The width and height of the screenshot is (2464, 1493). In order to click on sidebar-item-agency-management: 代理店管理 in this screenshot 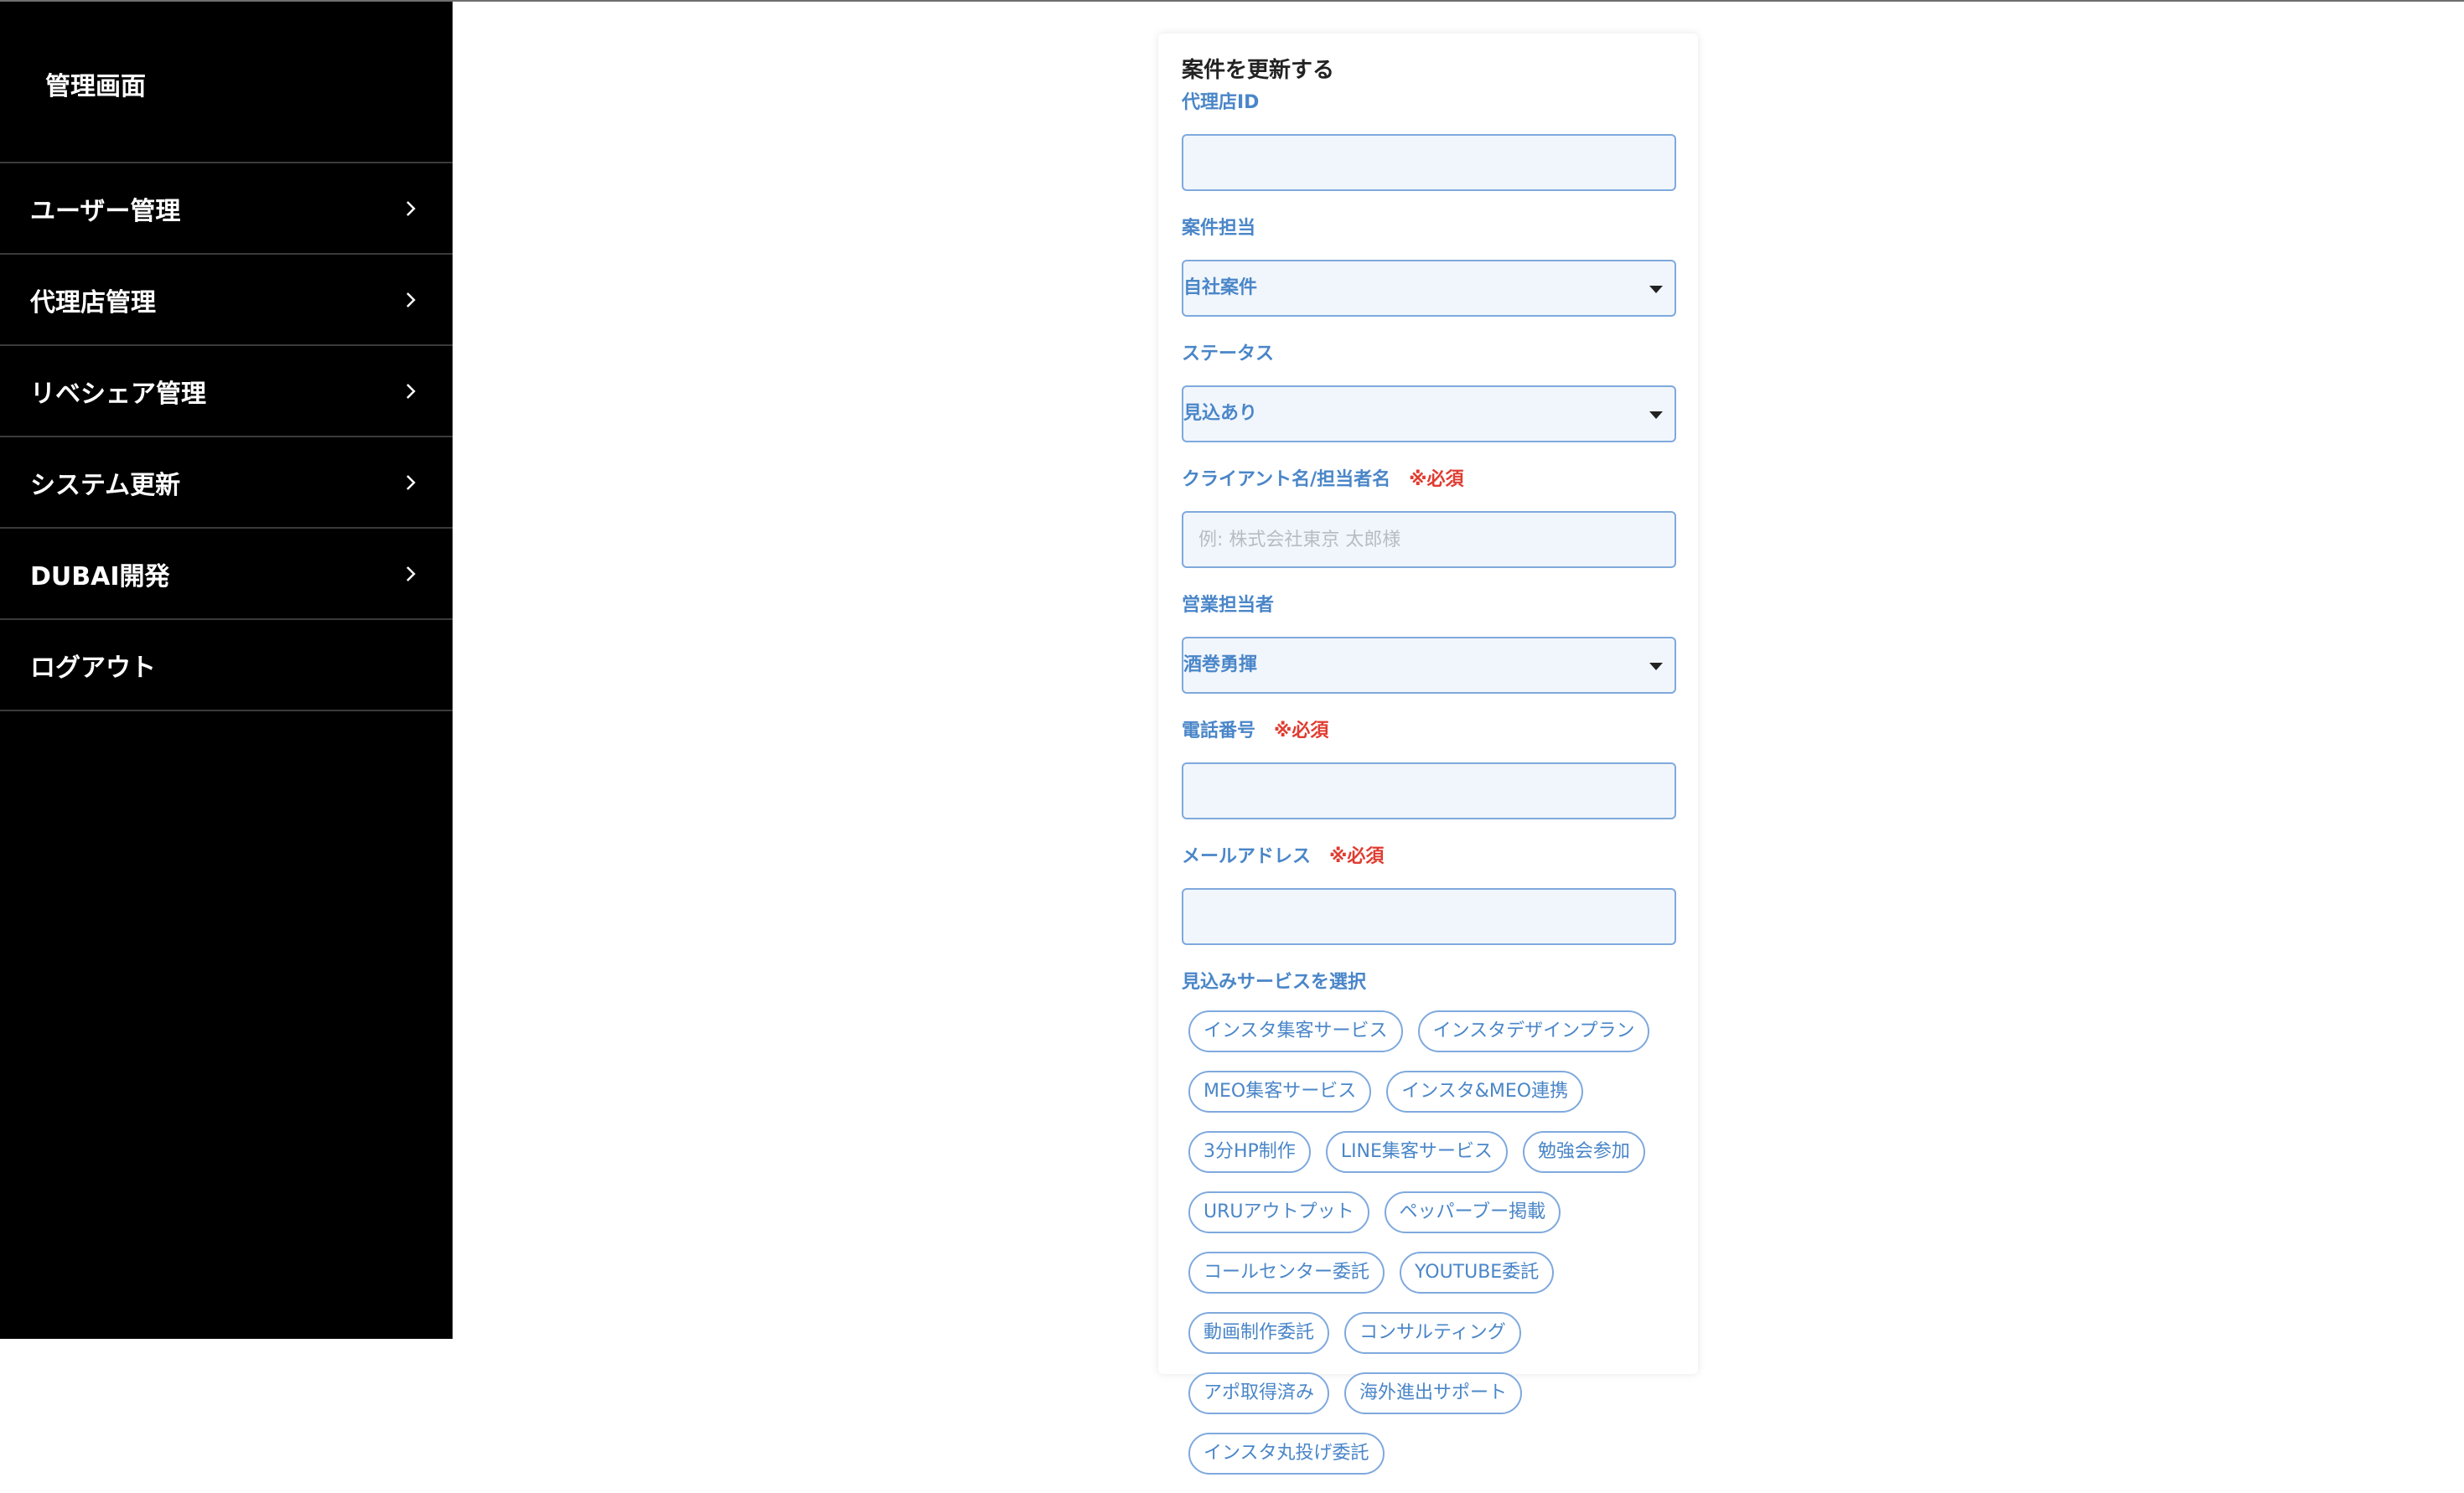, I will do `click(226, 300)`.